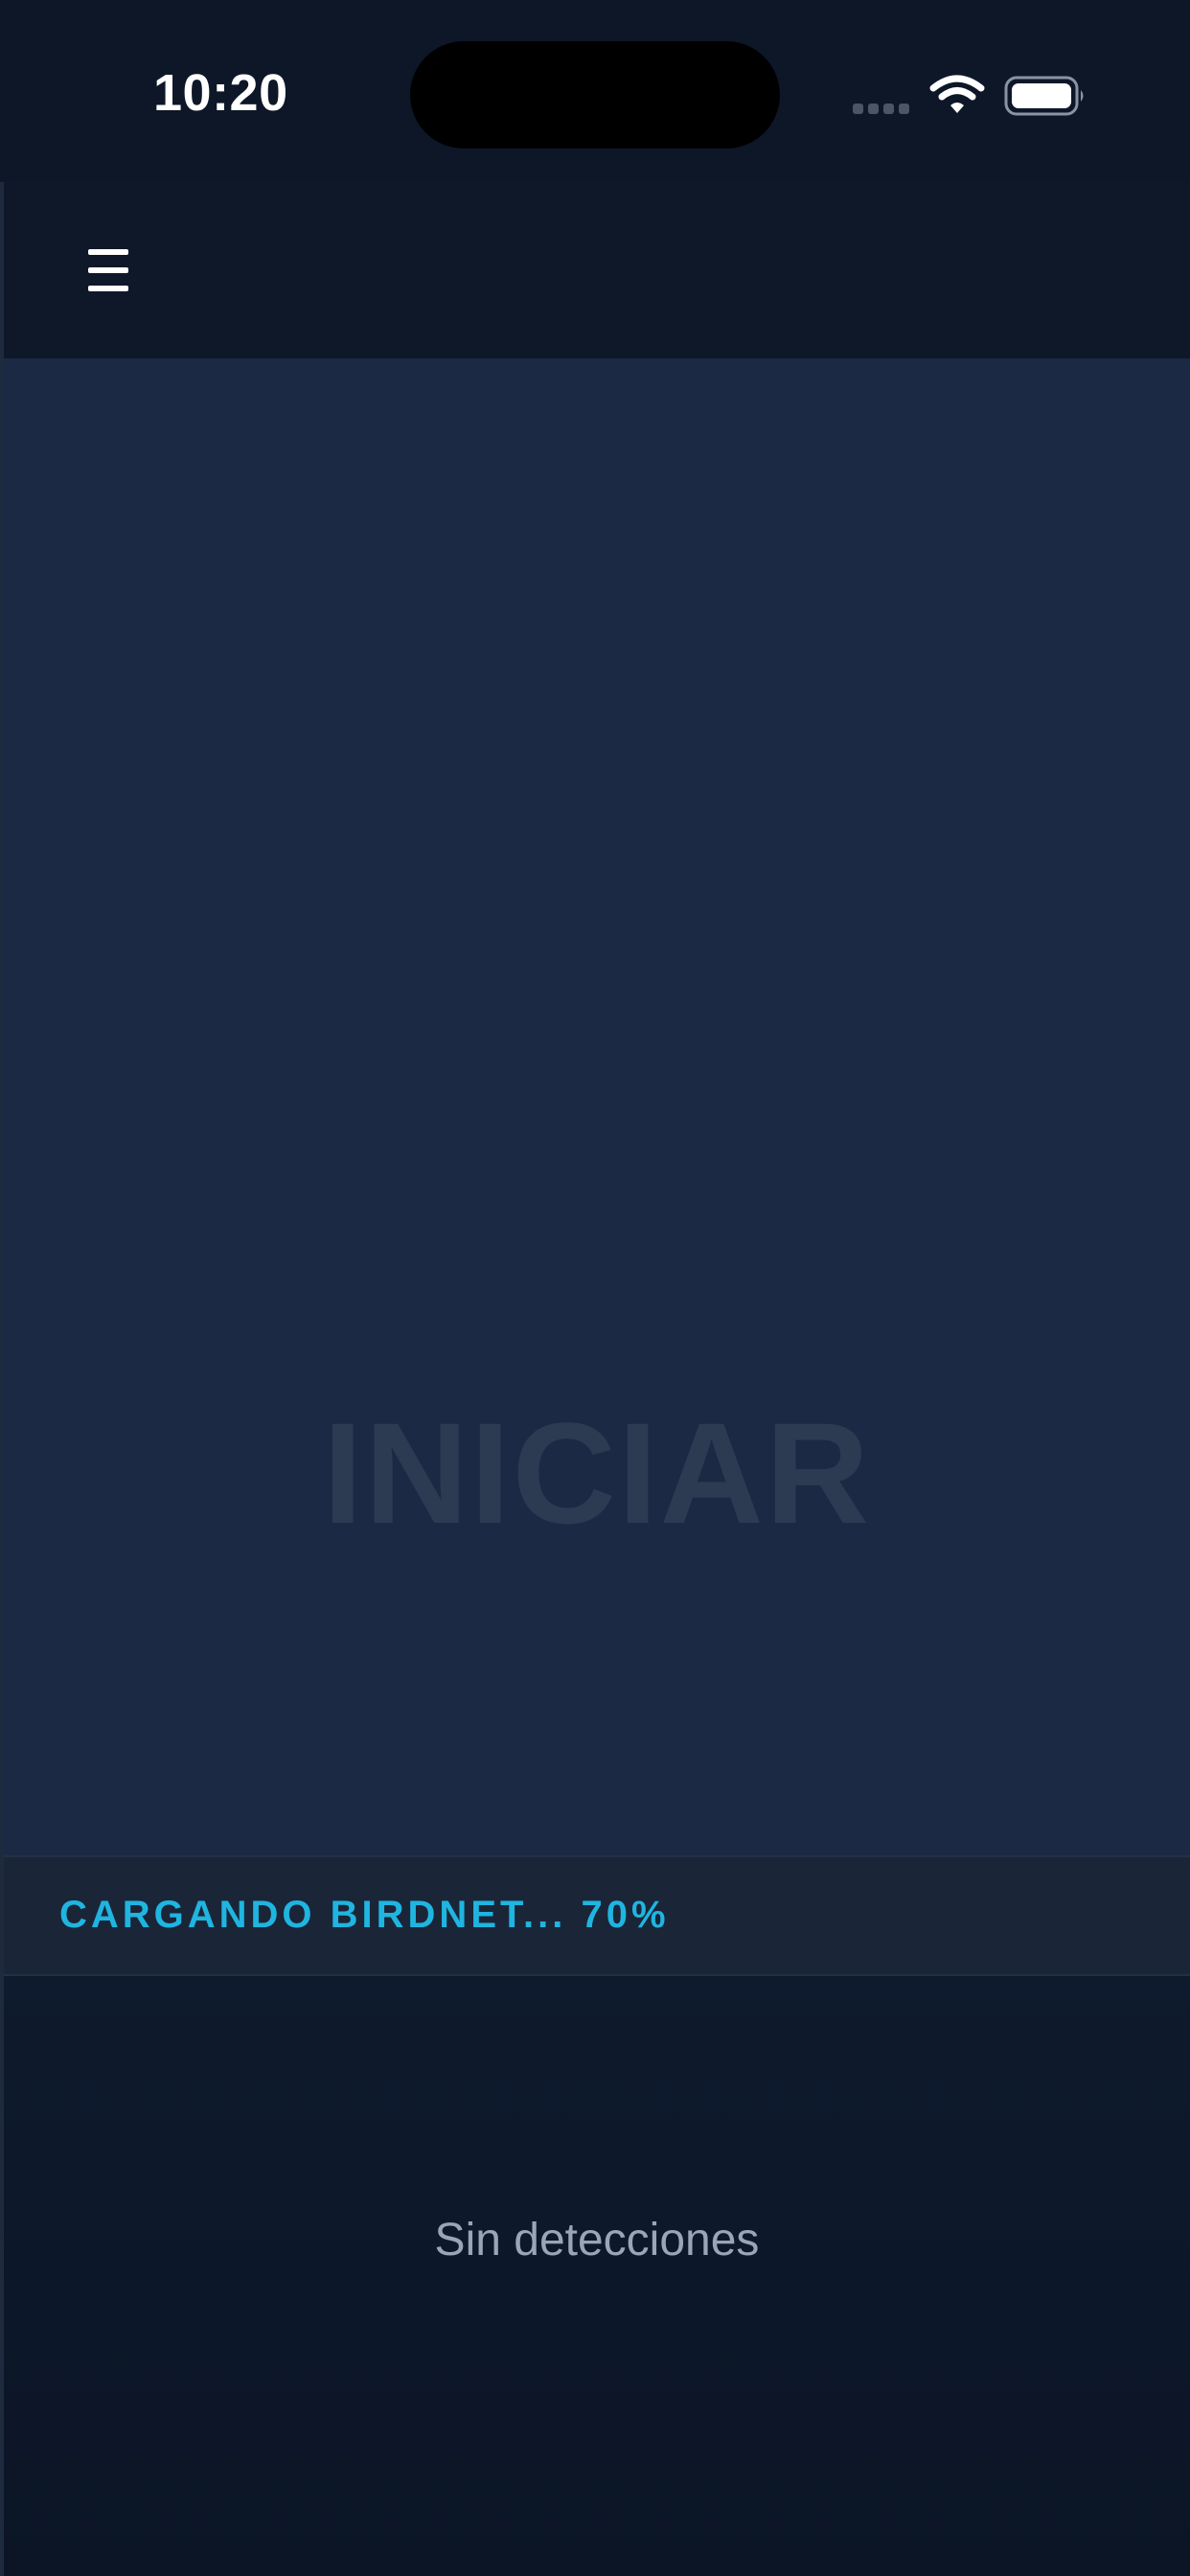 The height and width of the screenshot is (2576, 1190). Describe the element at coordinates (365, 1915) in the screenshot. I see `loading-status-text: CARGANDO BIRDNET... 70%` at that location.